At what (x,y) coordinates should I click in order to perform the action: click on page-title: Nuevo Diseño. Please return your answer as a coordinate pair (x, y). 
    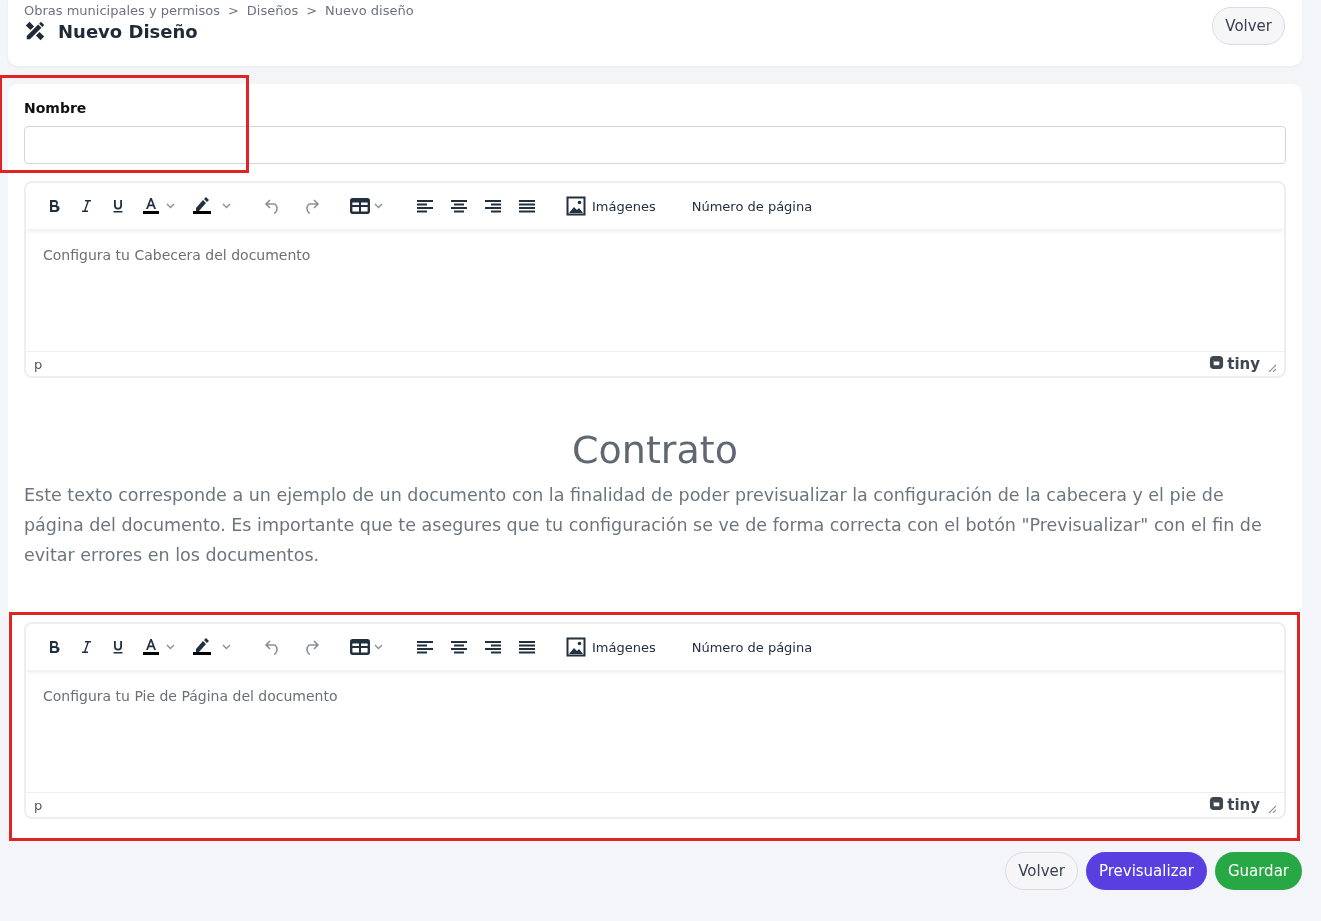
    Looking at the image, I should click on (128, 31).